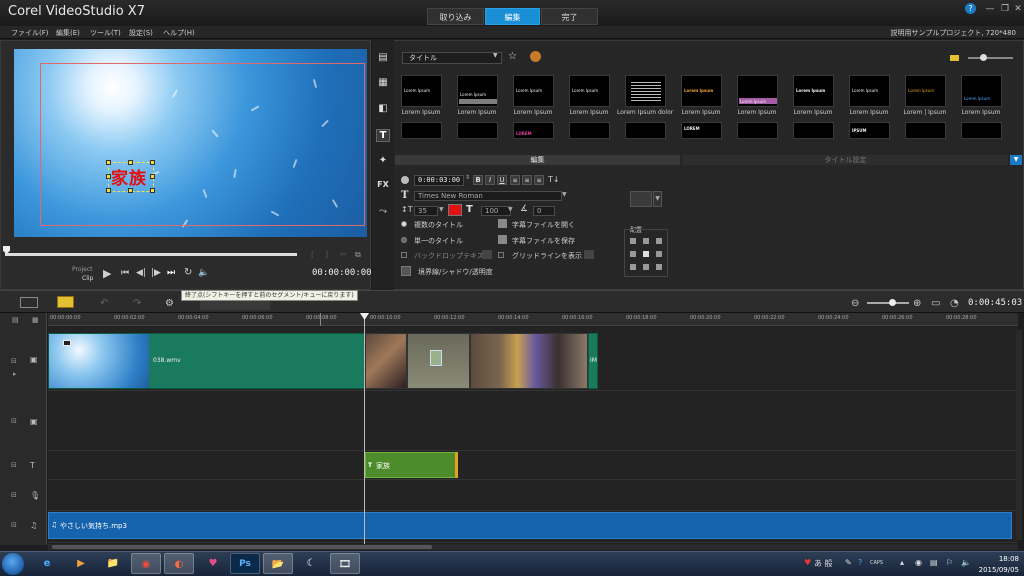 This screenshot has height=576, width=1024. I want to click on fit-project-icon: ▭, so click(935, 303).